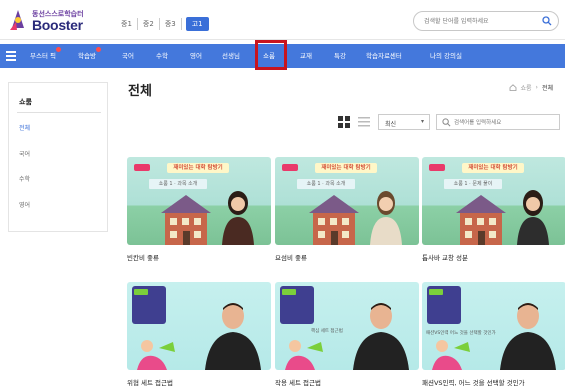 The height and width of the screenshot is (389, 565). I want to click on sort-dropdown: 최신 ▾, so click(404, 122).